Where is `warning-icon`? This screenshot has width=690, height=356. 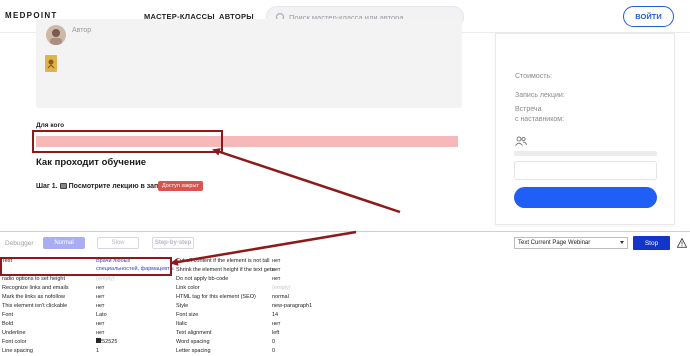
warning-icon is located at coordinates (682, 243).